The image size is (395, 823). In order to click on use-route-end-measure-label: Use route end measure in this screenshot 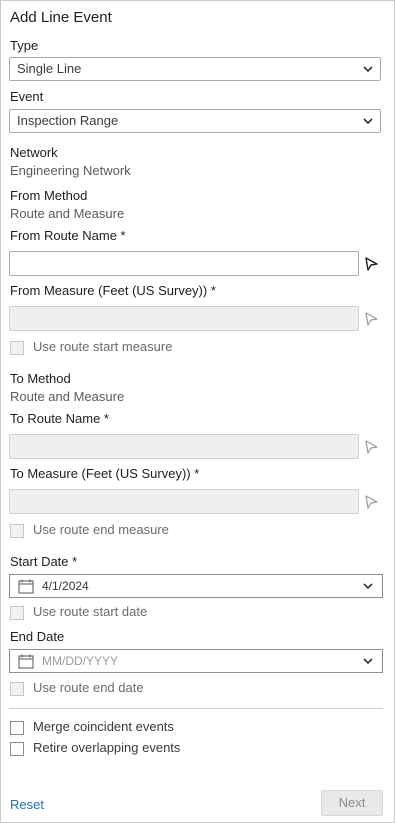, I will do `click(101, 529)`.